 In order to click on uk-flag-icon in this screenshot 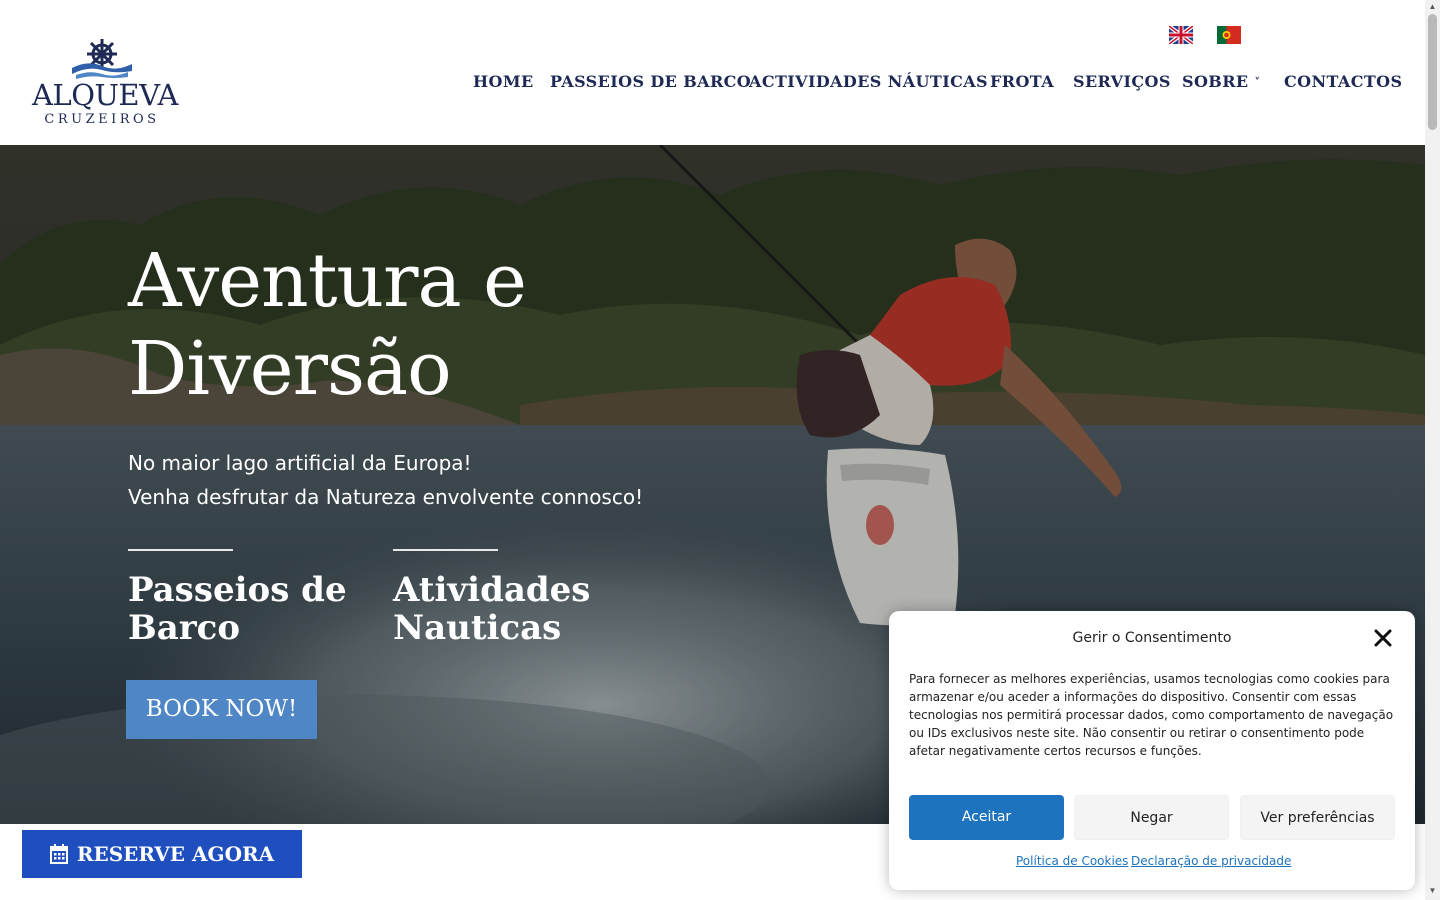, I will do `click(1181, 35)`.